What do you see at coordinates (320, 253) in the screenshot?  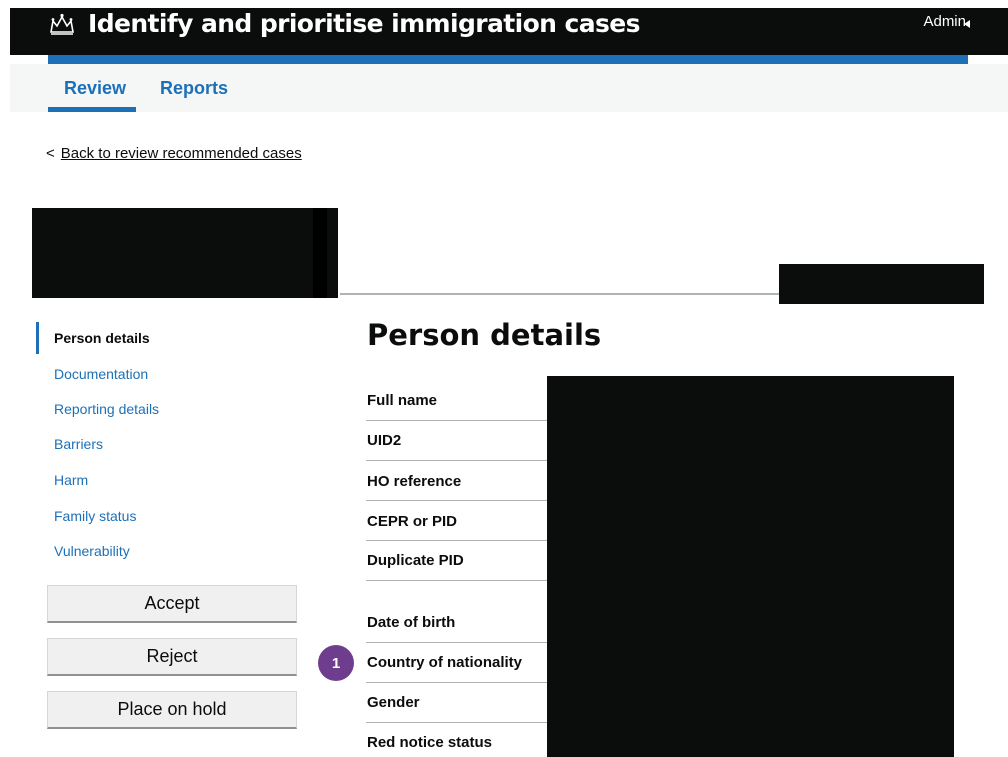 I see `redaction-edge` at bounding box center [320, 253].